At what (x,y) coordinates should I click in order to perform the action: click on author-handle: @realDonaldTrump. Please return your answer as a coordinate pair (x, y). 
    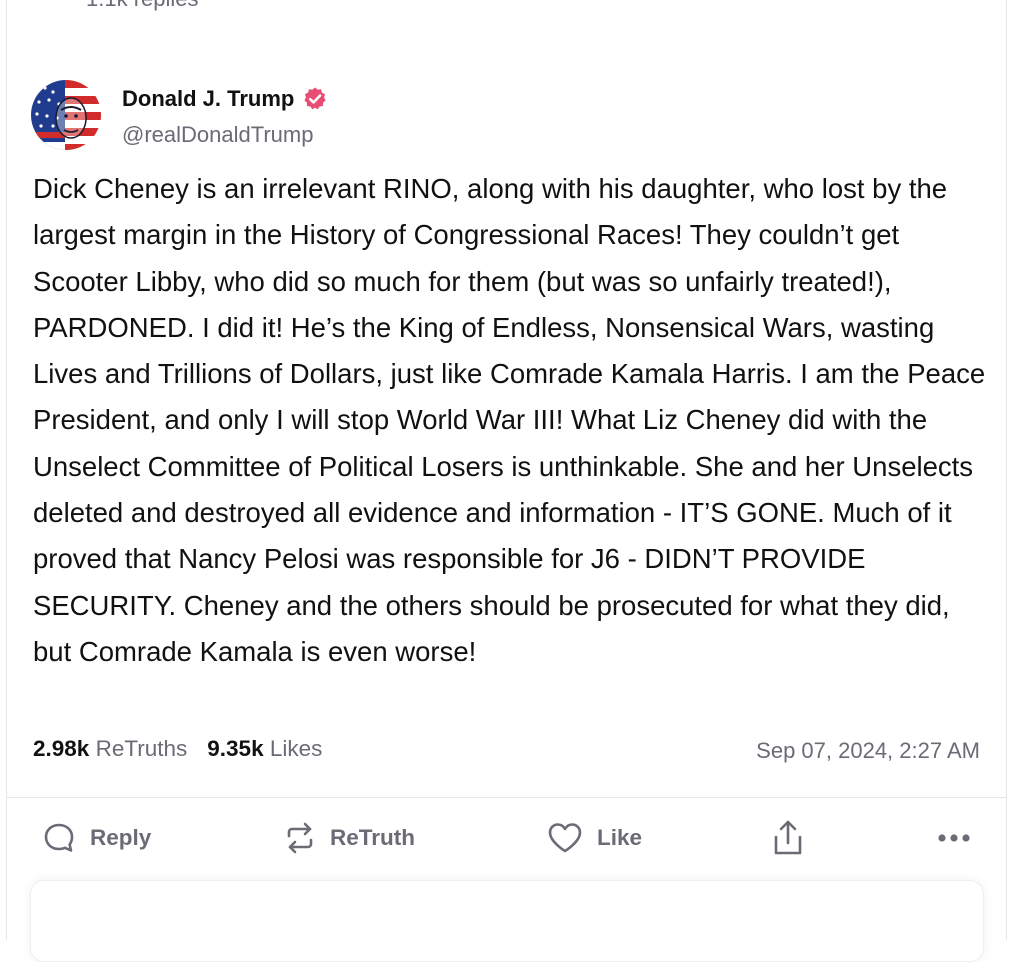
    Looking at the image, I should click on (217, 135).